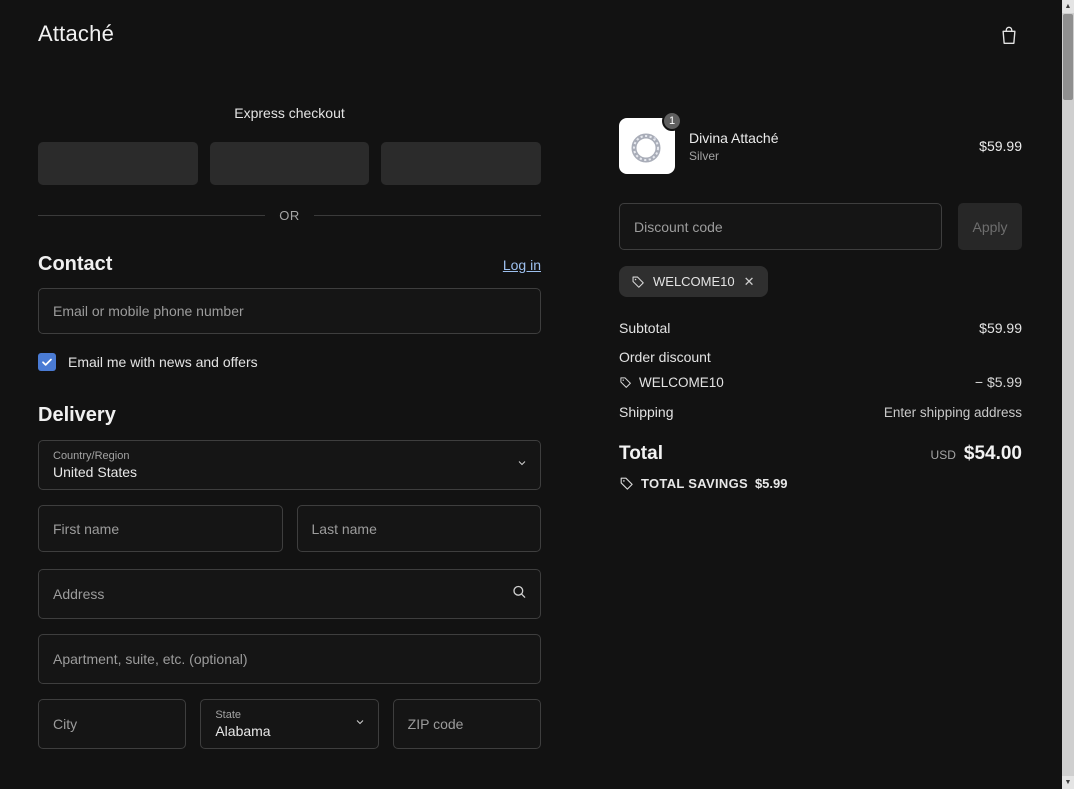 The width and height of the screenshot is (1074, 789). I want to click on apartment-wrap, so click(289, 659).